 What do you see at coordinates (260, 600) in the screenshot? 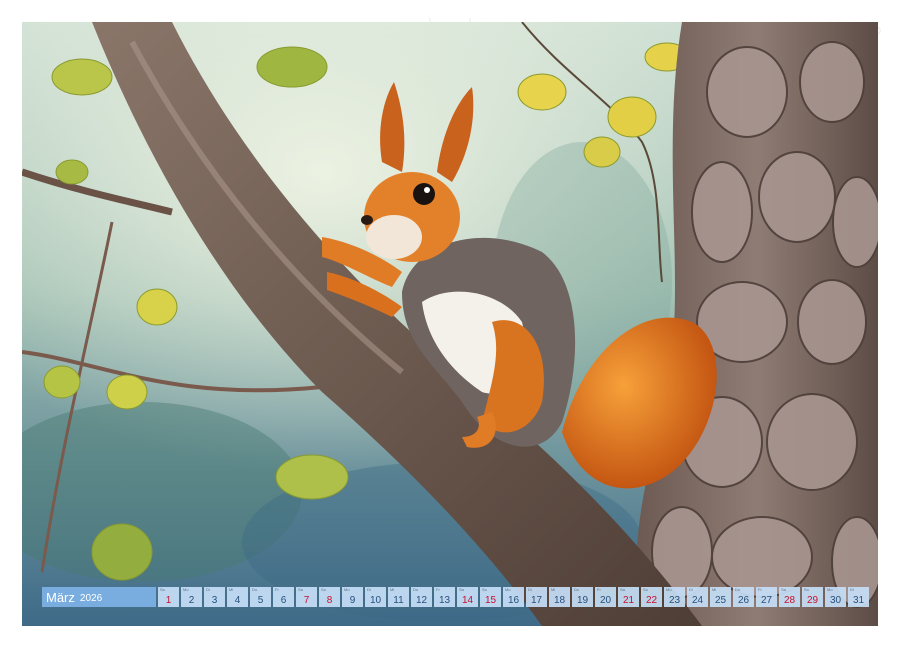
I see `day-number: 5` at bounding box center [260, 600].